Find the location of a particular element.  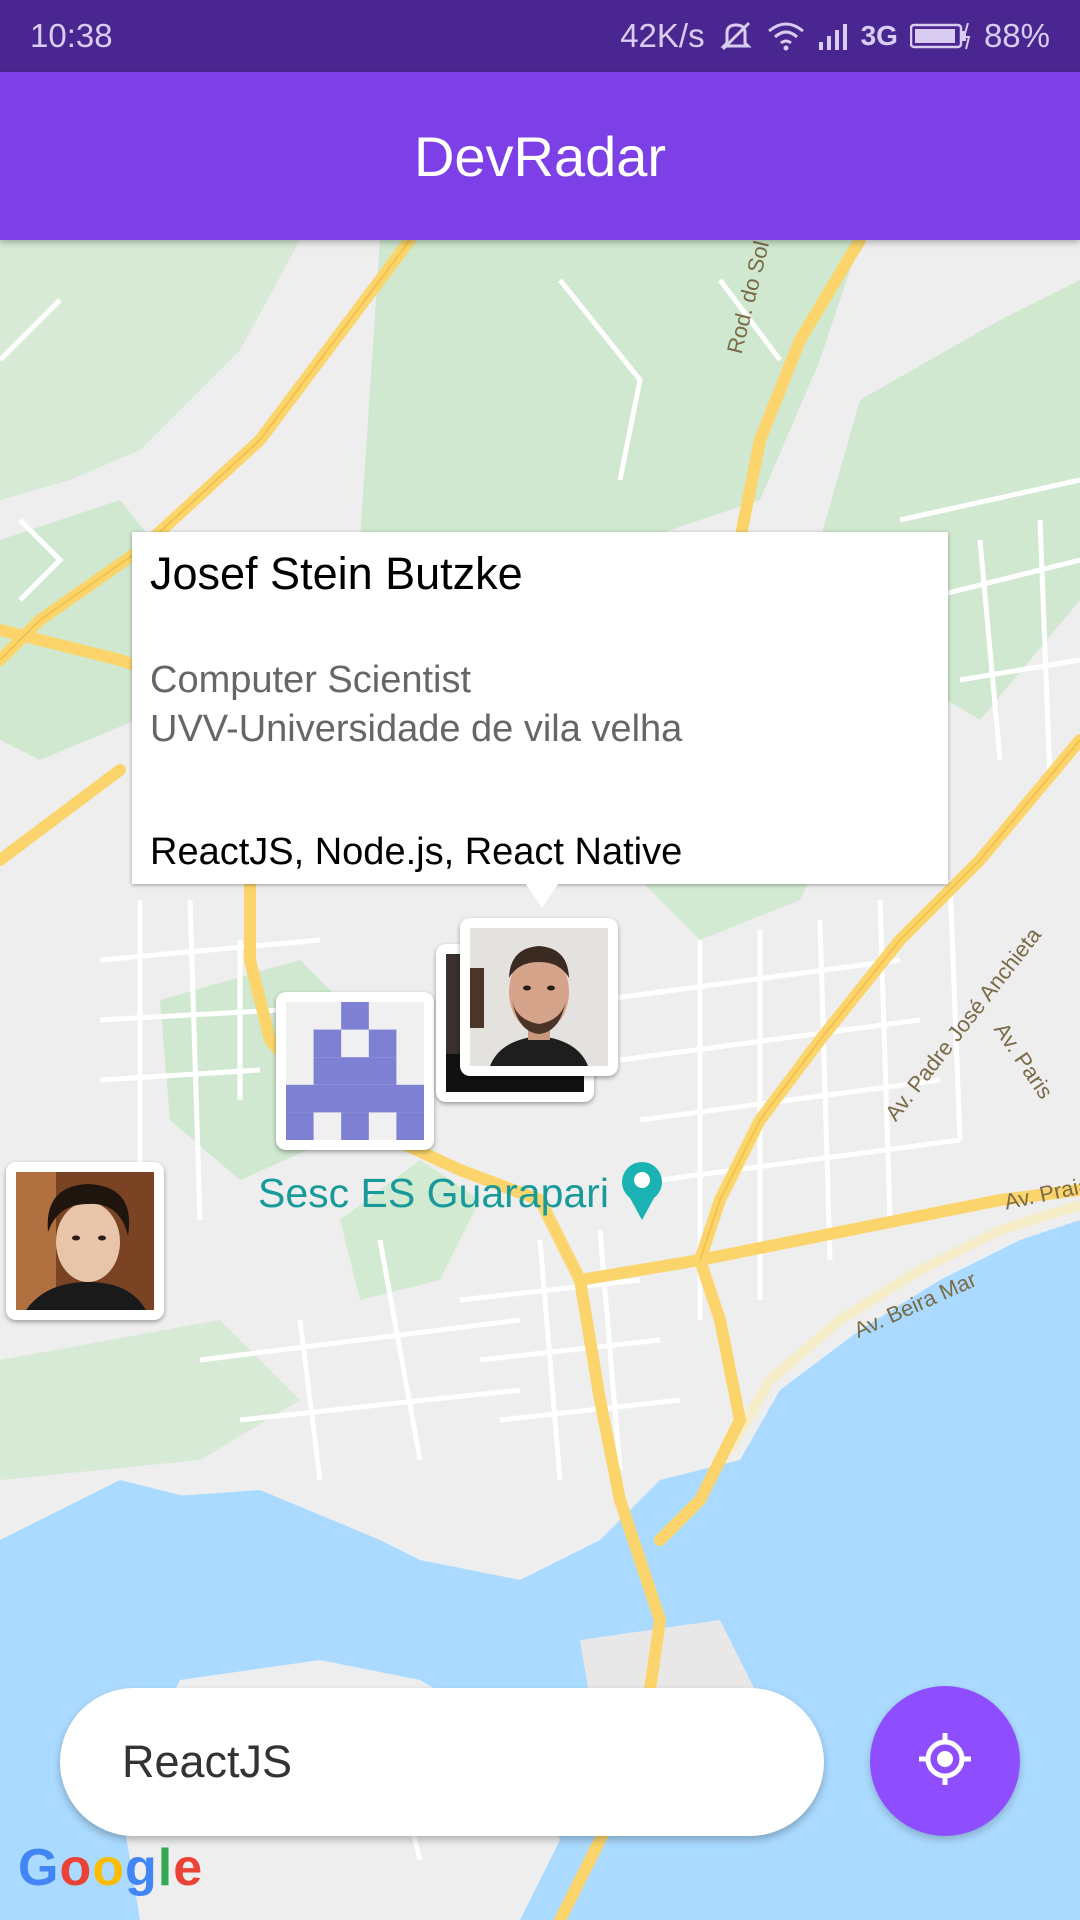

battery-percent: 88% is located at coordinates (1016, 35).